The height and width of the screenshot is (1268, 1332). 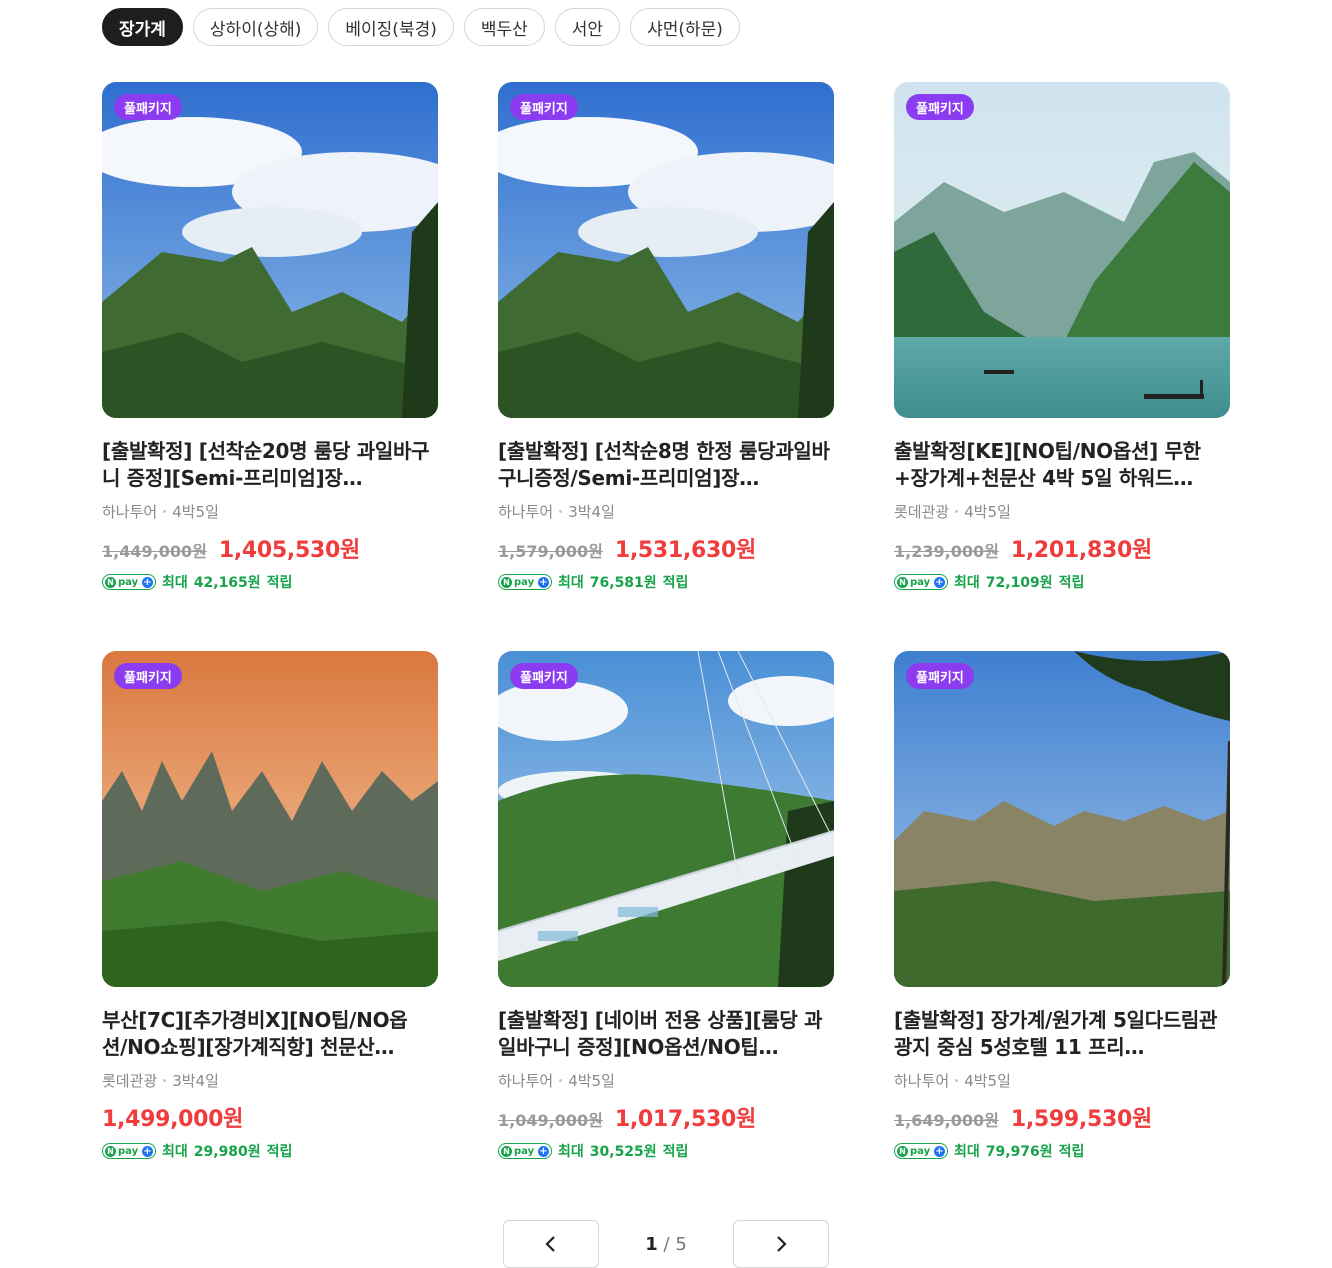 What do you see at coordinates (550, 1120) in the screenshot?
I see `original-price: 1,049,000원` at bounding box center [550, 1120].